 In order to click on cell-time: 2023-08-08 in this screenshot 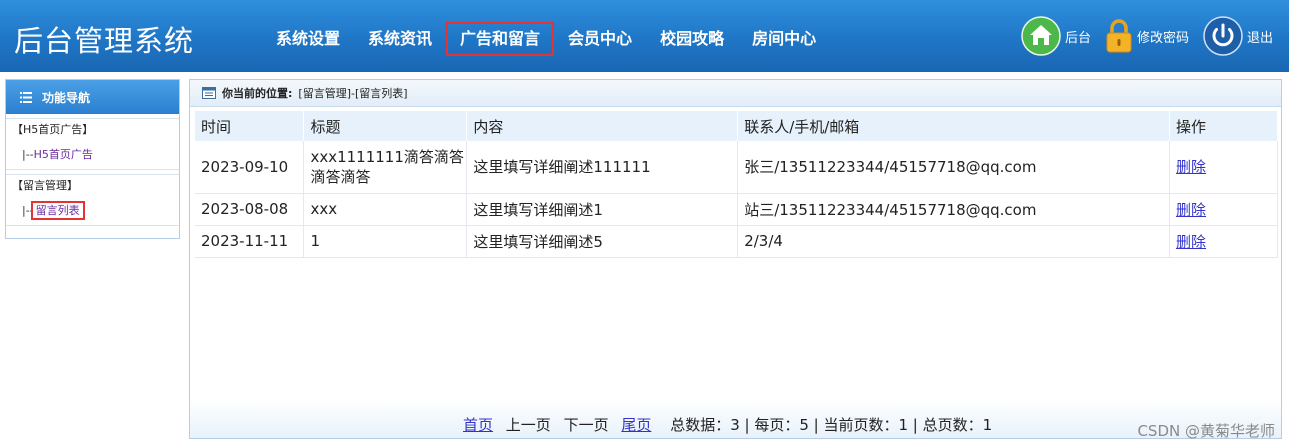, I will do `click(250, 209)`.